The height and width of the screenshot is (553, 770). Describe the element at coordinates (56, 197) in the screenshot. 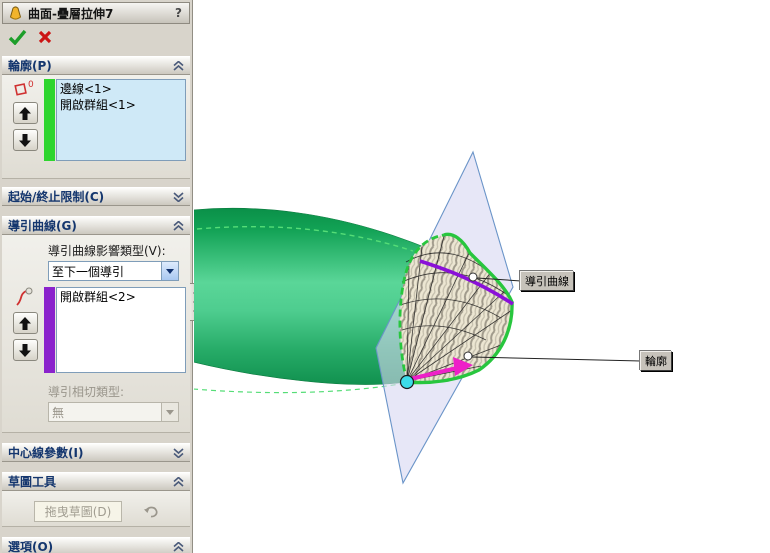

I see `section-title: 起始/終止限制(C)` at that location.